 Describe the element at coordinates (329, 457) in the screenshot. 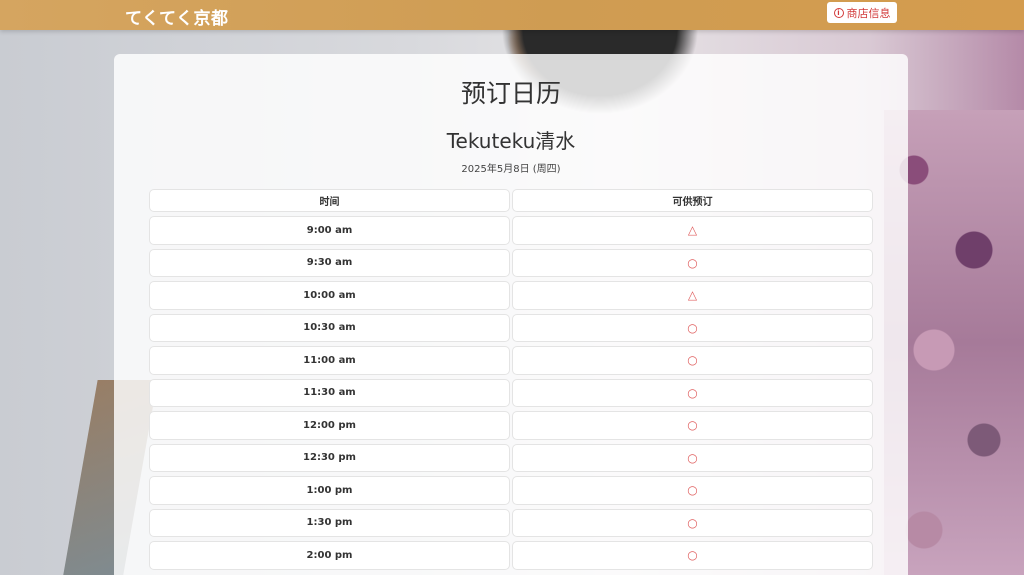

I see `time-slot-cell: 12:30 pm` at that location.